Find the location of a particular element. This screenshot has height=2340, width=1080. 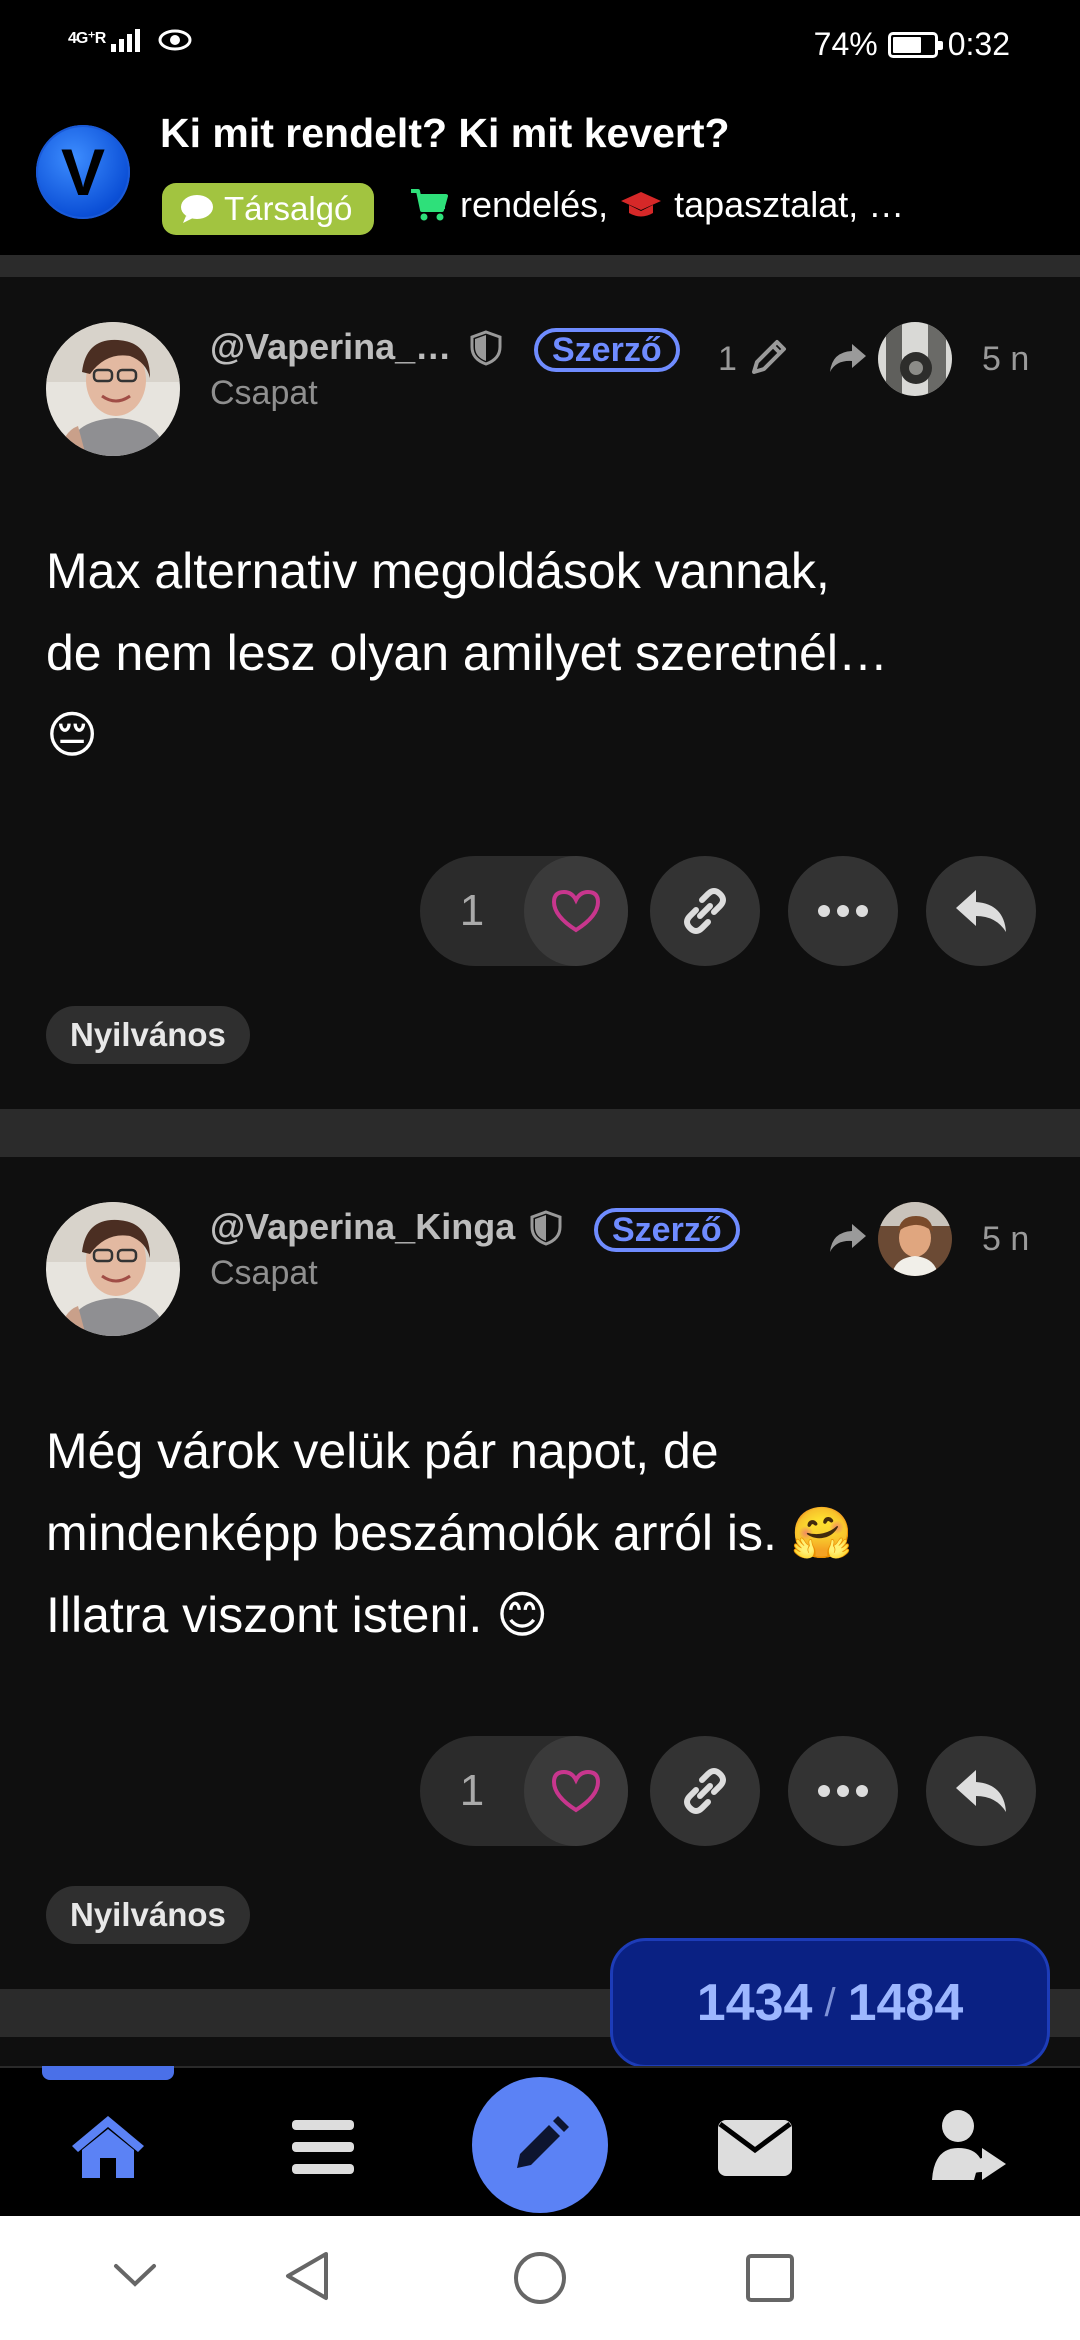

compose-button is located at coordinates (540, 2145).